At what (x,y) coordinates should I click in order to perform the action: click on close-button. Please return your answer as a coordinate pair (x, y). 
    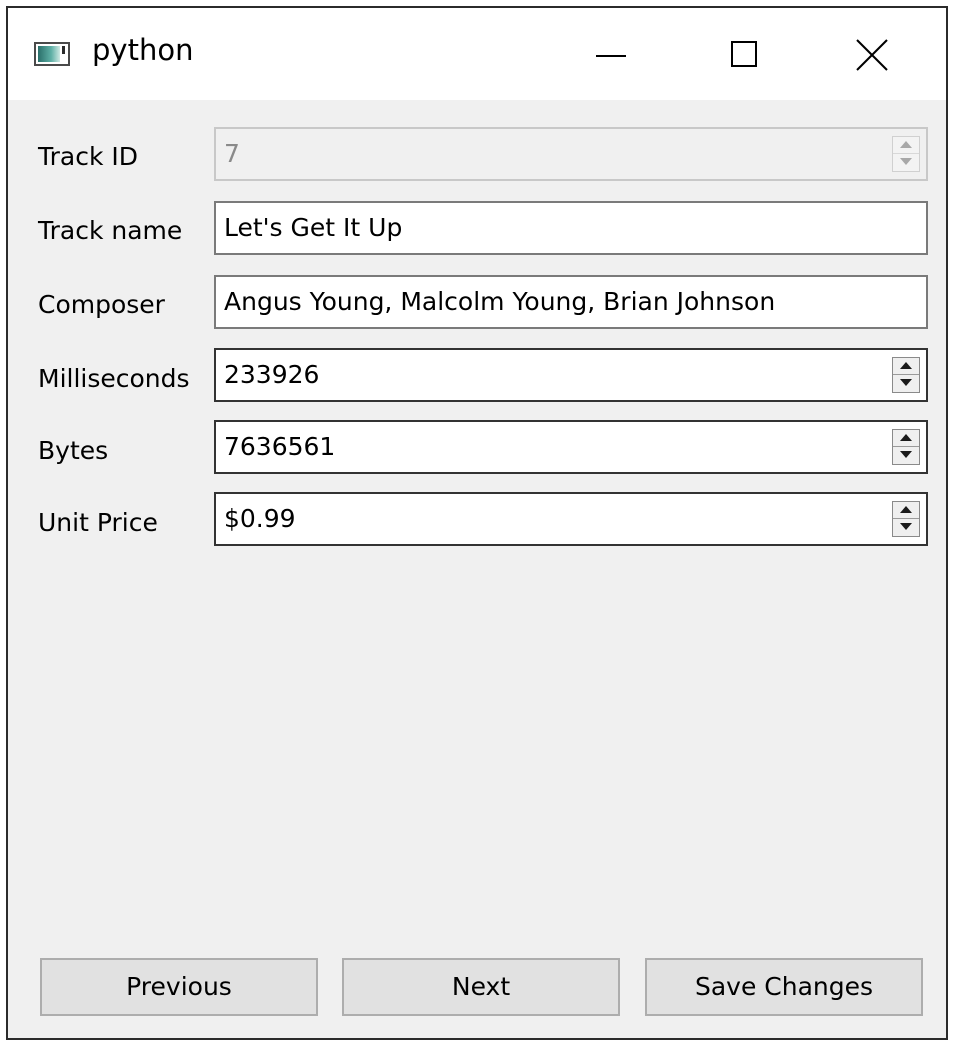
    Looking at the image, I should click on (878, 54).